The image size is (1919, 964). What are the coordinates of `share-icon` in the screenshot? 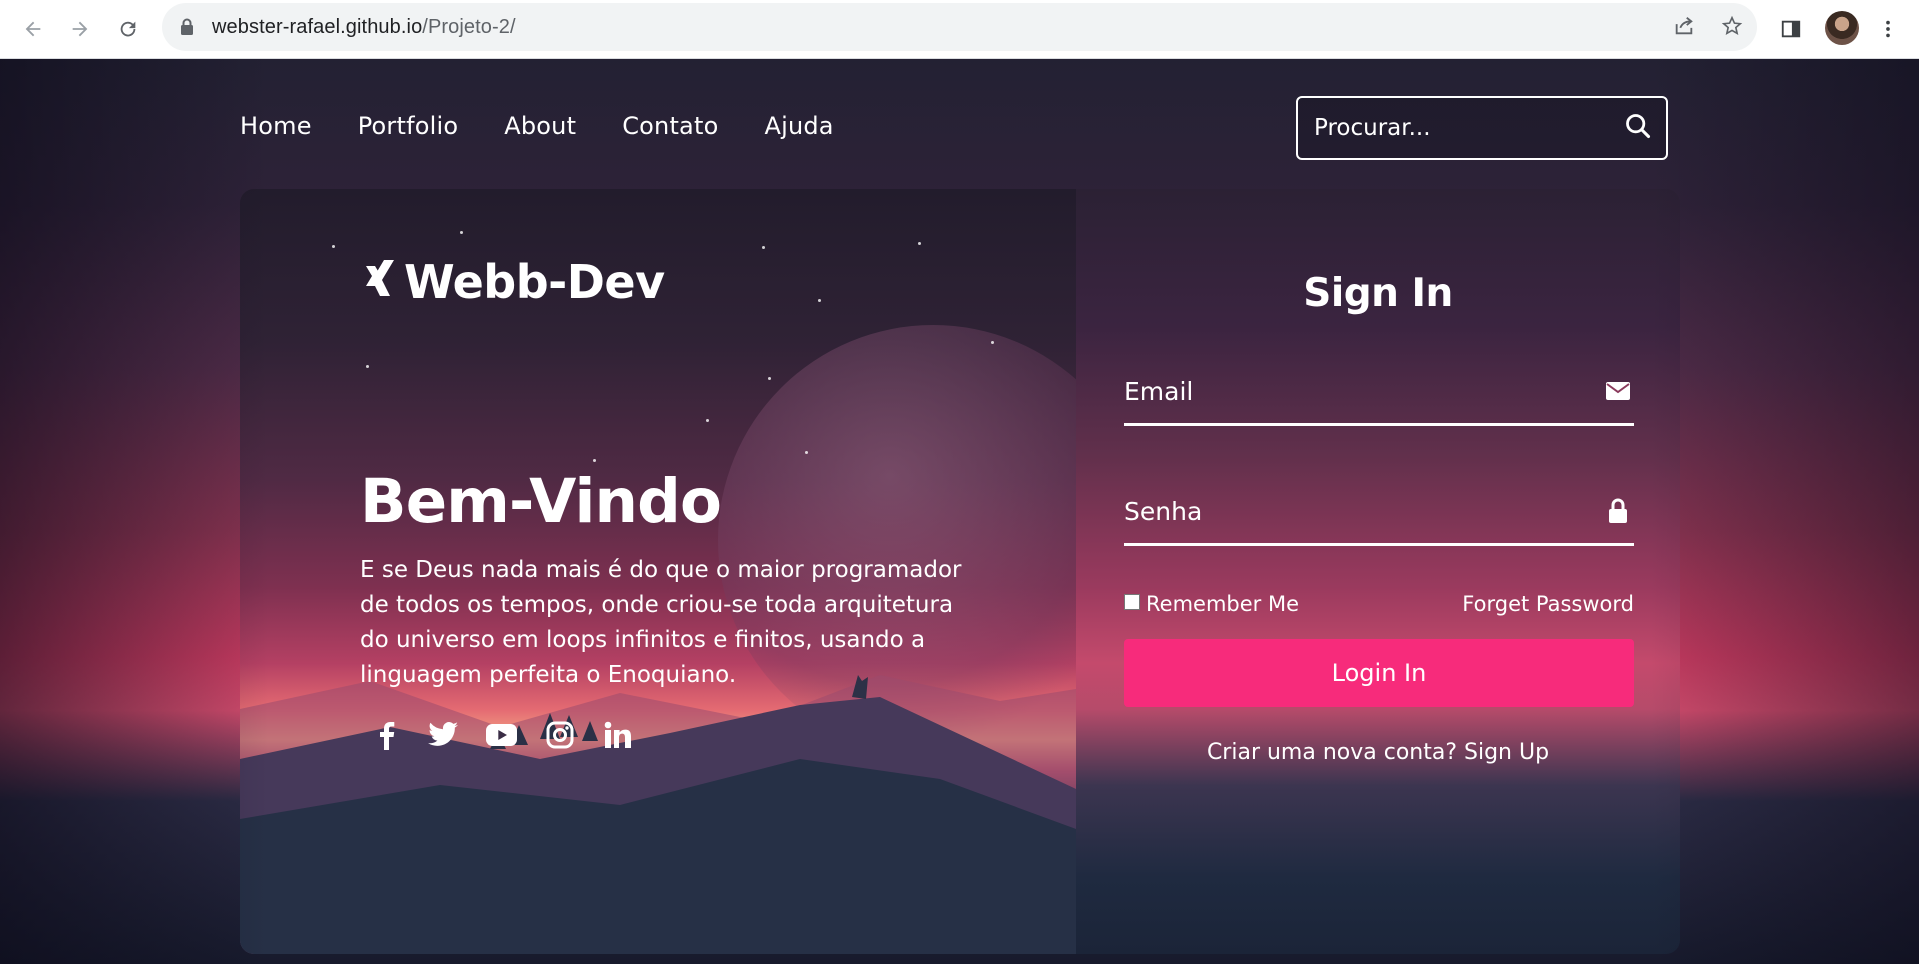 It's located at (1684, 26).